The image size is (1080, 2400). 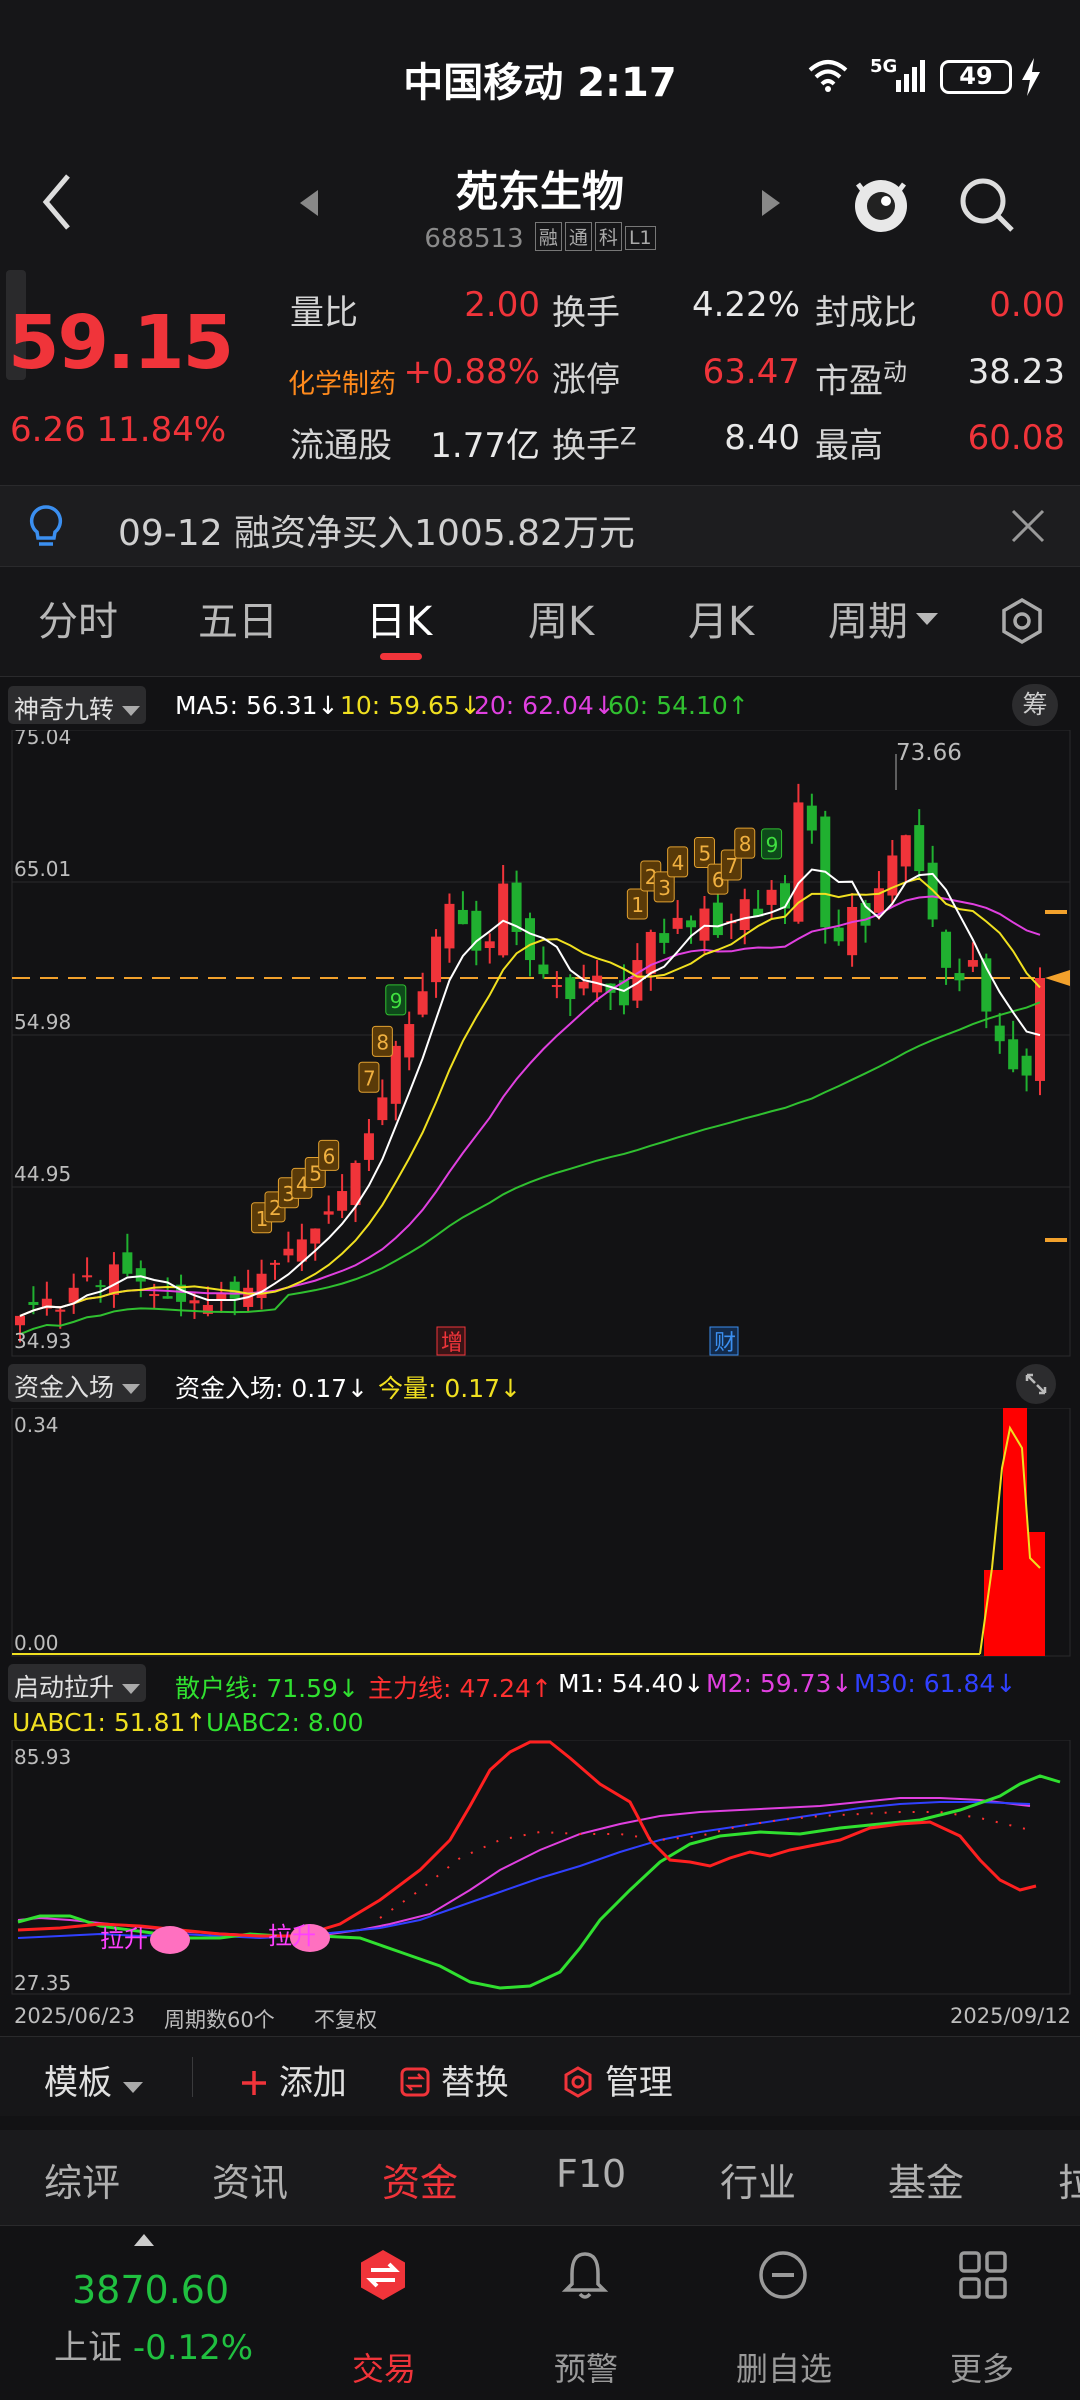 I want to click on quote-label-text: 换手, so click(x=586, y=446).